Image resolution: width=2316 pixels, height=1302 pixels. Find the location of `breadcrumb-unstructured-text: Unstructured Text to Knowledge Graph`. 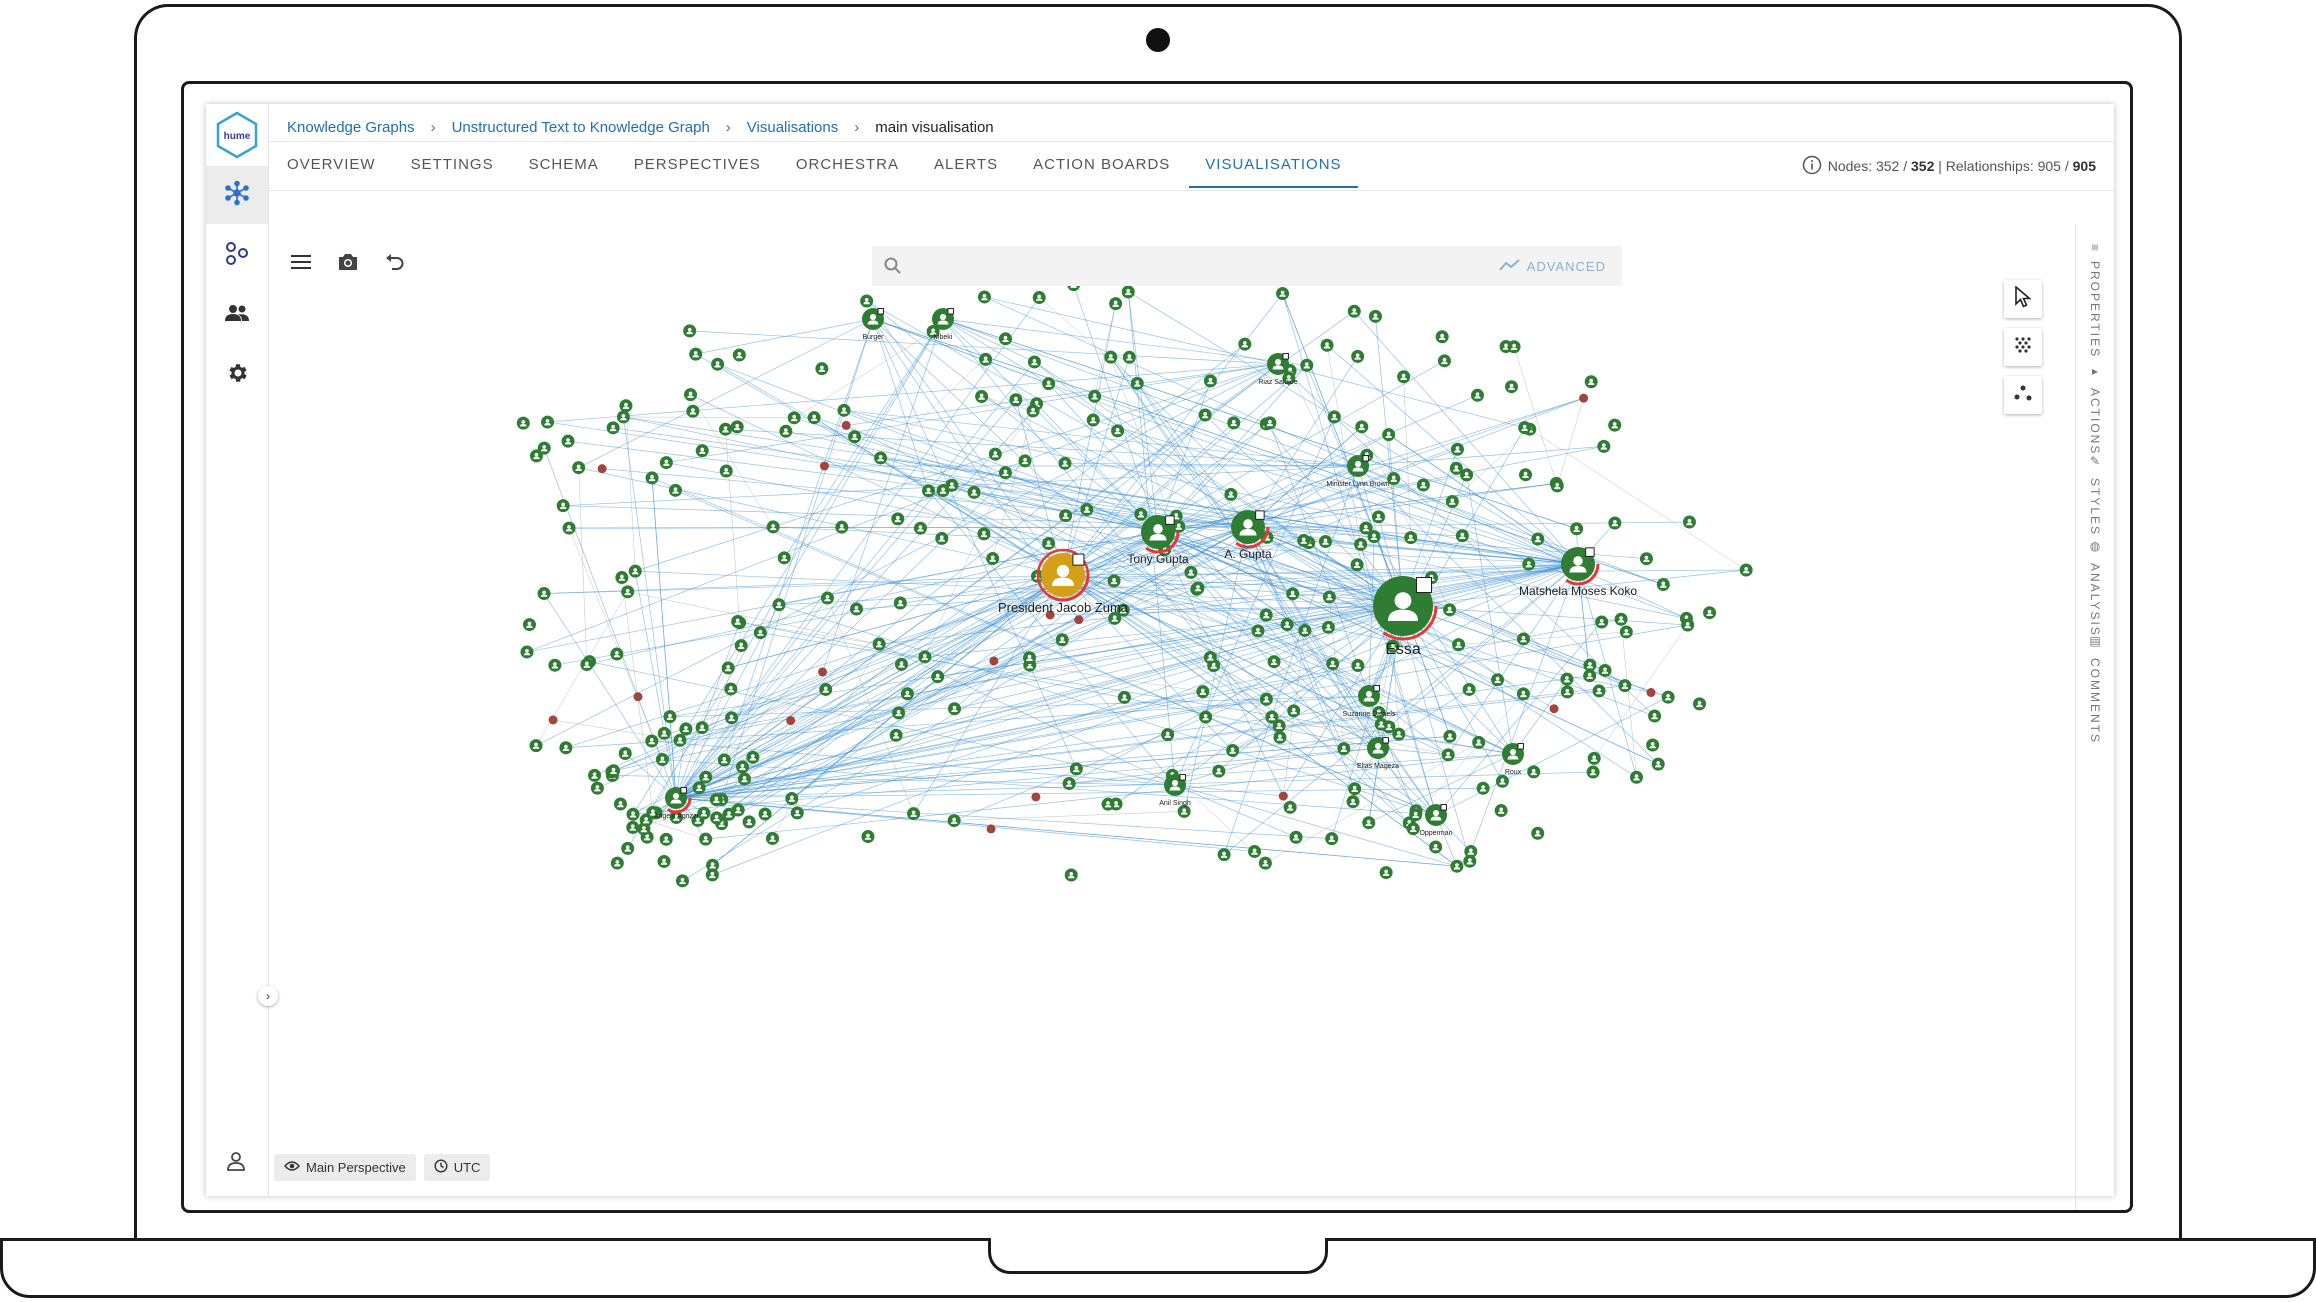

breadcrumb-unstructured-text: Unstructured Text to Knowledge Graph is located at coordinates (581, 127).